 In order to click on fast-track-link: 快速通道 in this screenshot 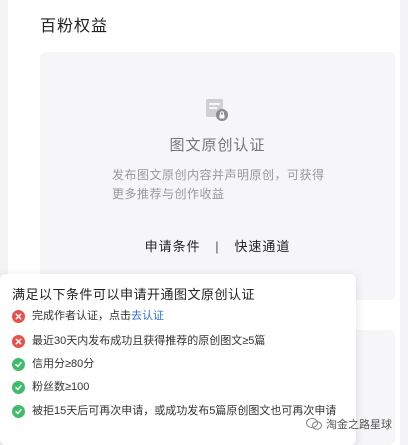, I will do `click(262, 246)`.